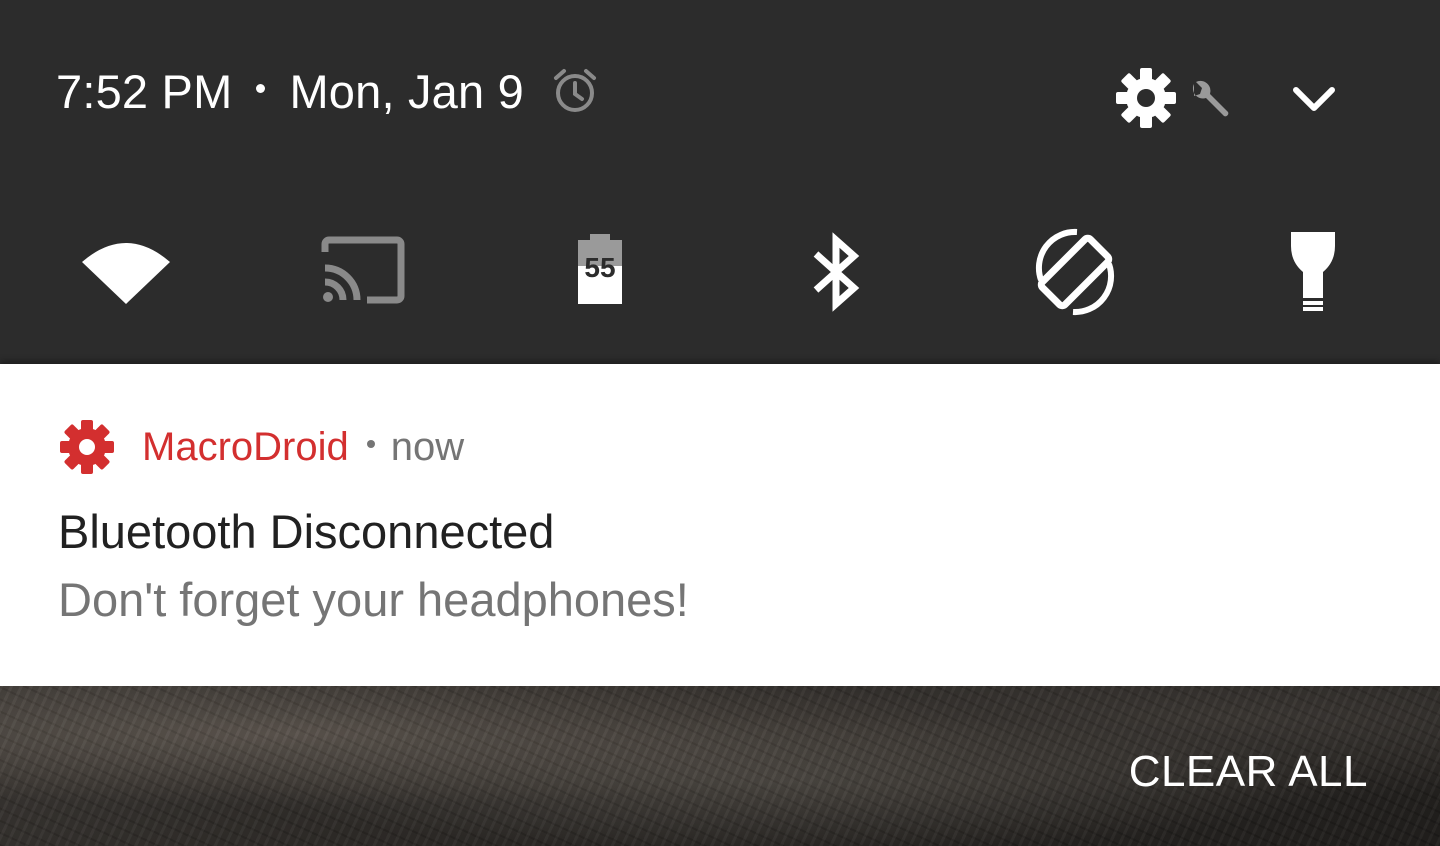 This screenshot has height=846, width=1440. Describe the element at coordinates (600, 267) in the screenshot. I see `battery-level: 55` at that location.